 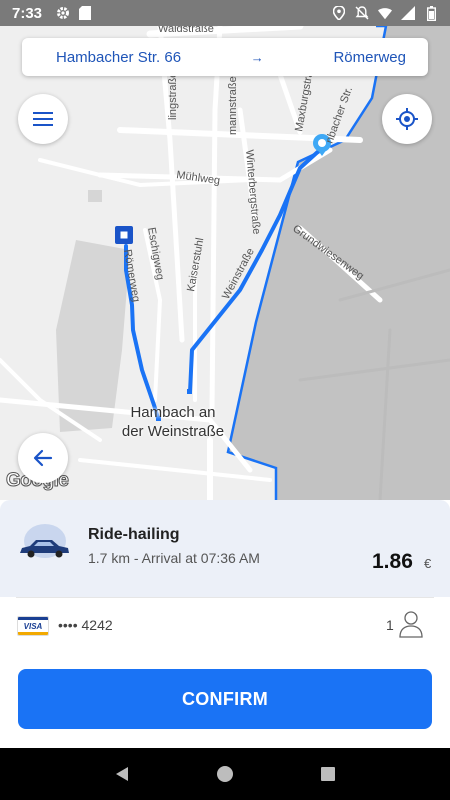 What do you see at coordinates (33, 626) in the screenshot?
I see `visa-card-icon: VISA` at bounding box center [33, 626].